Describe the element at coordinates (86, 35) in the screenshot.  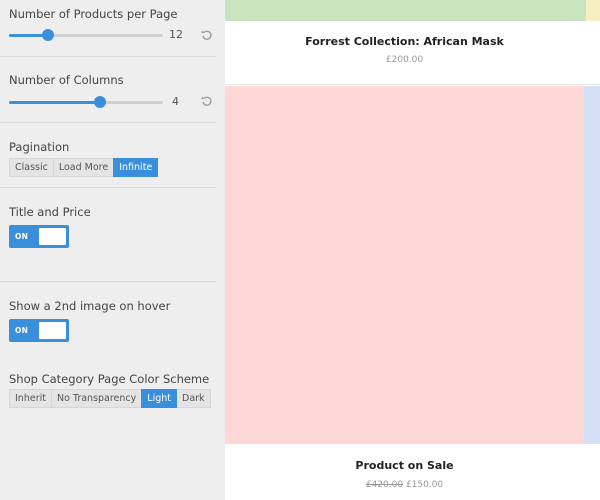
I see `products-per-page-slider` at that location.